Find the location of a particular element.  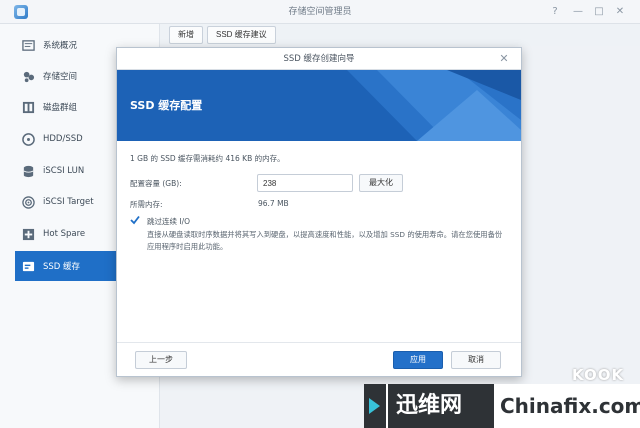

ssd-cache-icon is located at coordinates (28, 266).